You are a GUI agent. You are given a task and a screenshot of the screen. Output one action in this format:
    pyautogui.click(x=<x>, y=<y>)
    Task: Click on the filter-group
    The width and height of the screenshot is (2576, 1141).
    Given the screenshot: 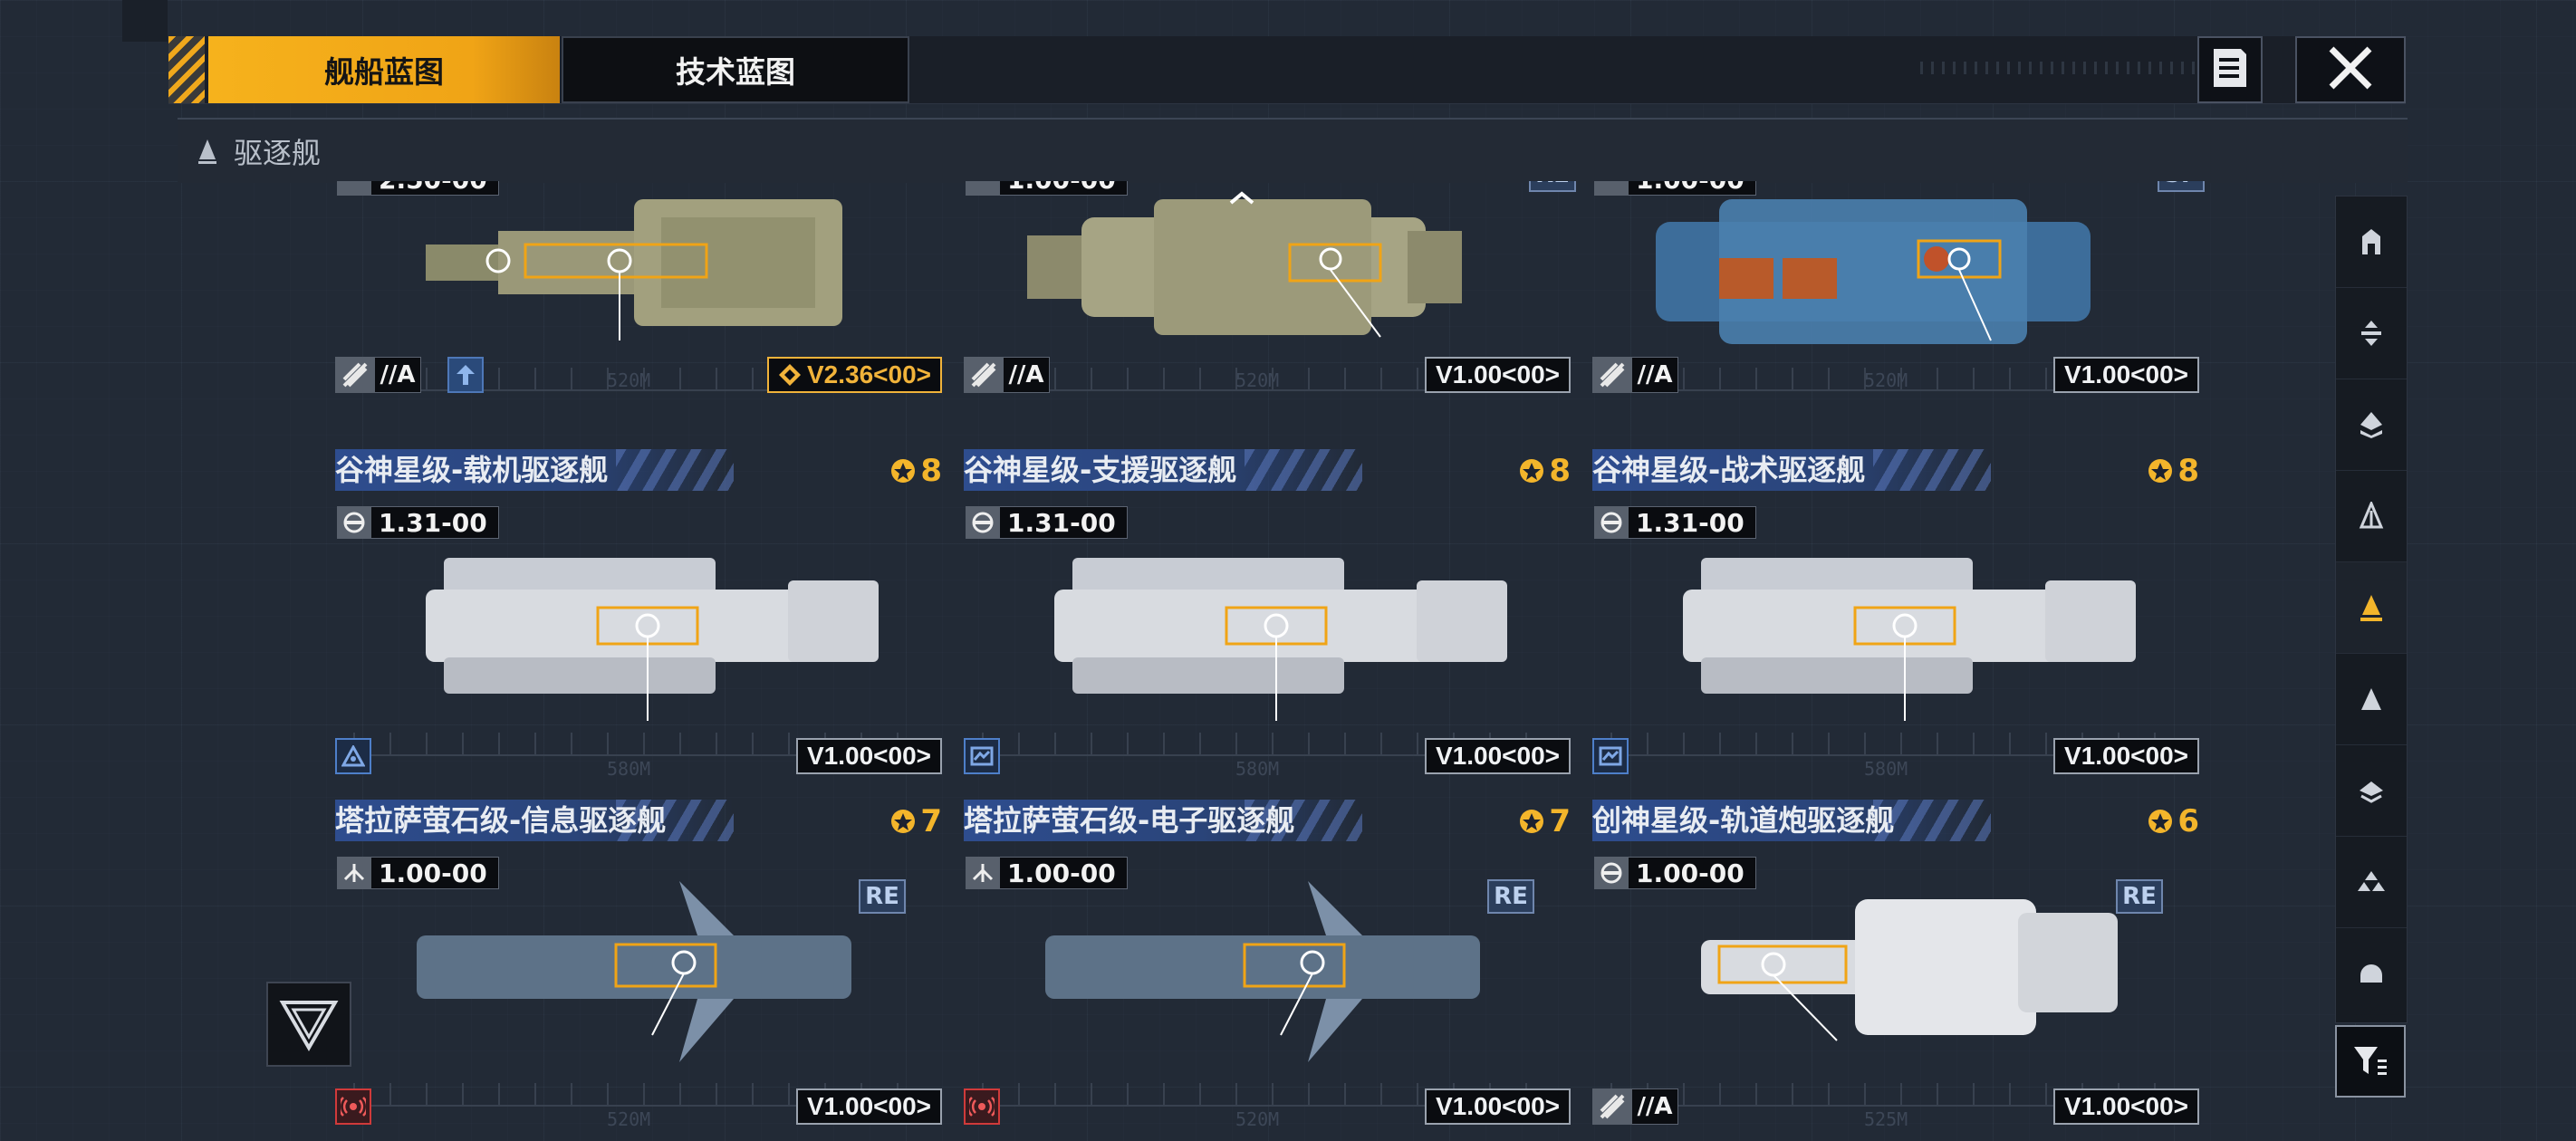 What is the action you would take?
    pyautogui.click(x=2371, y=882)
    